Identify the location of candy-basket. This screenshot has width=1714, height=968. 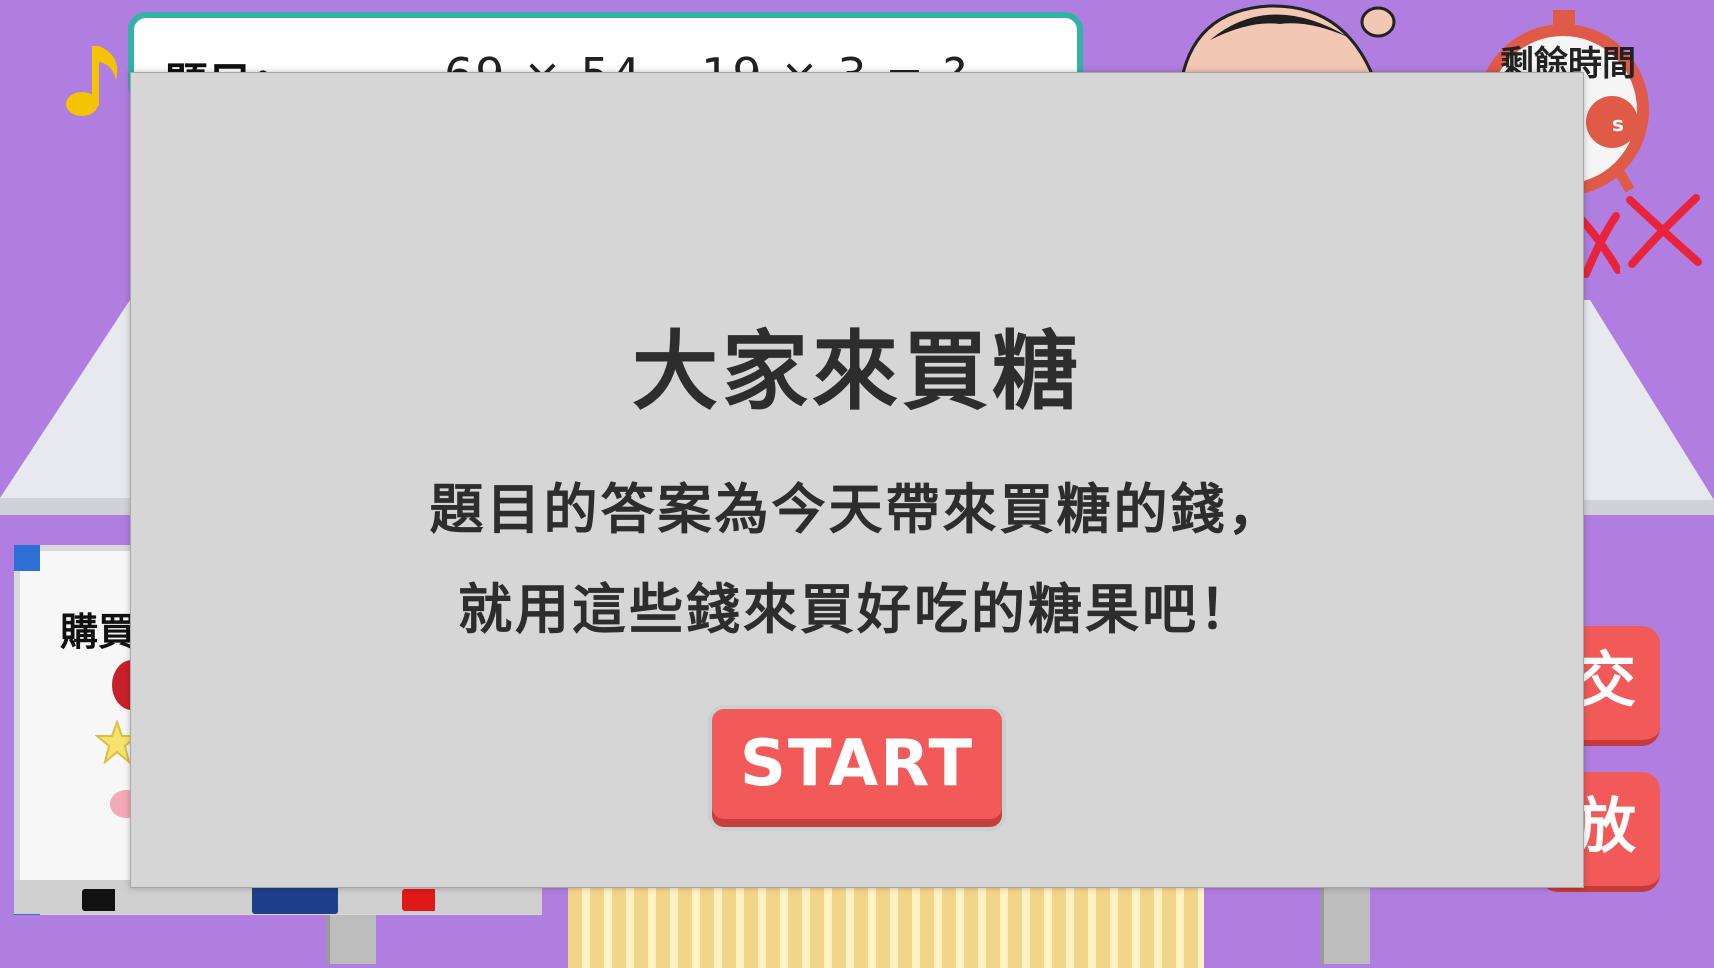
(886, 924).